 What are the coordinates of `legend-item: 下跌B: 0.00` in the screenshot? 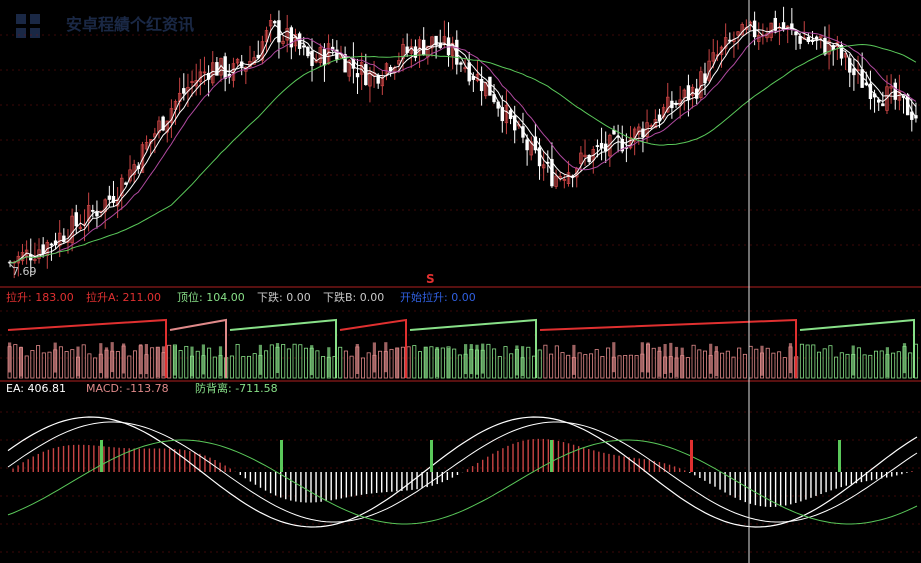 It's located at (353, 297).